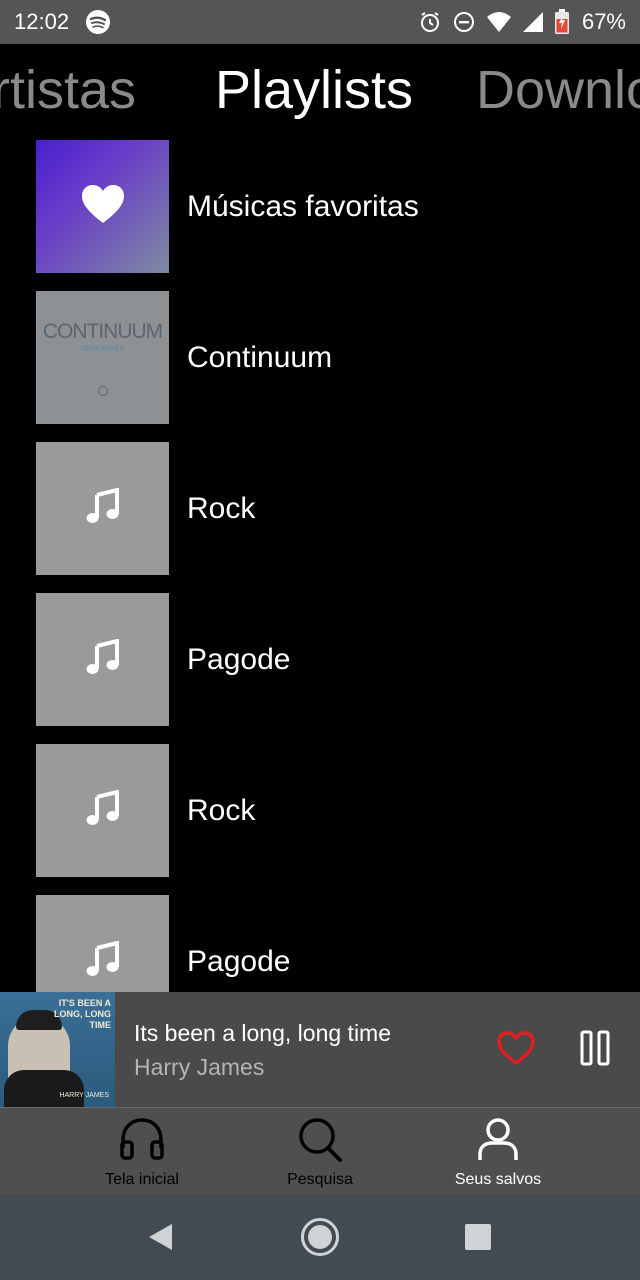 This screenshot has height=1280, width=640. I want to click on tab-downloads: Downloads, so click(558, 90).